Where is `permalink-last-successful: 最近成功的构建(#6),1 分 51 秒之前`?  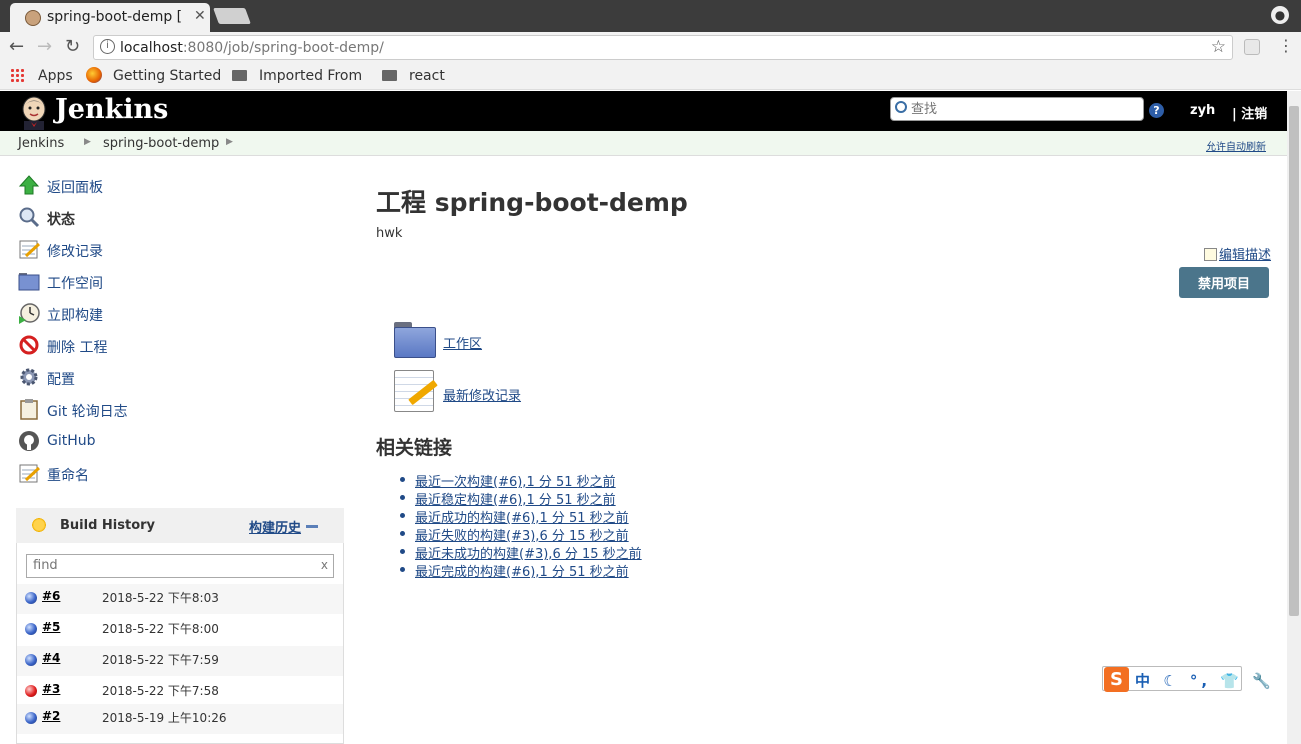 permalink-last-successful: 最近成功的构建(#6),1 分 51 秒之前 is located at coordinates (522, 516).